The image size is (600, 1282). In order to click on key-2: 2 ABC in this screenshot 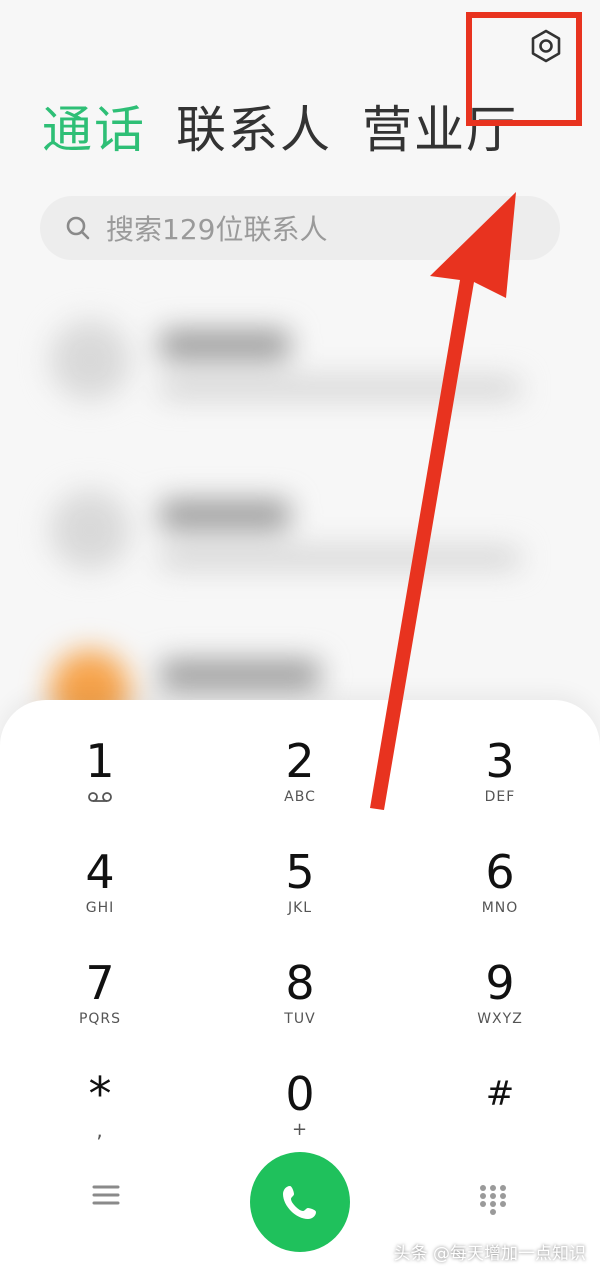, I will do `click(300, 784)`.